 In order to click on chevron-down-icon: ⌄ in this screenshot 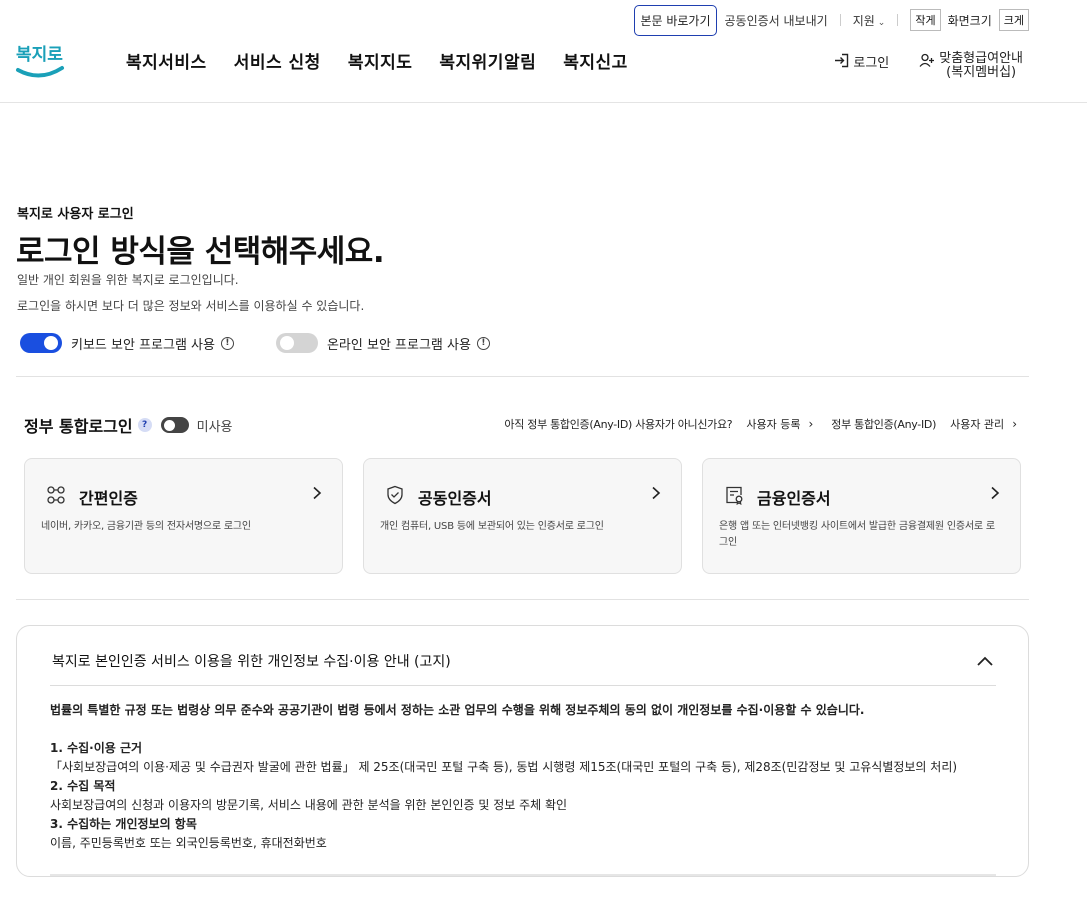, I will do `click(881, 22)`.